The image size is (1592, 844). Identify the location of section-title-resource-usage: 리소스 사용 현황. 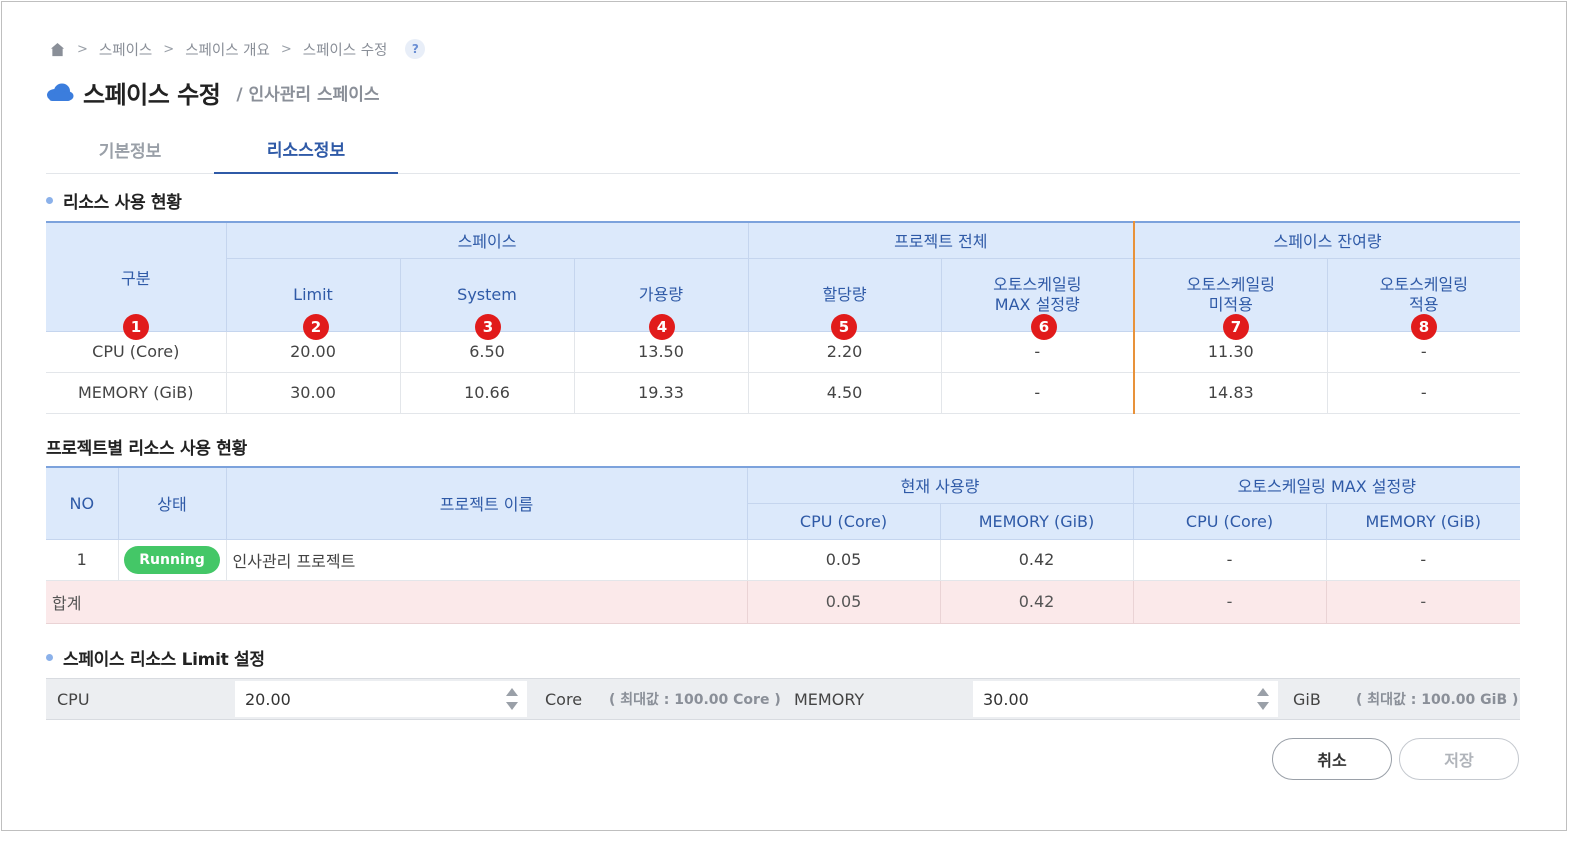
(114, 200).